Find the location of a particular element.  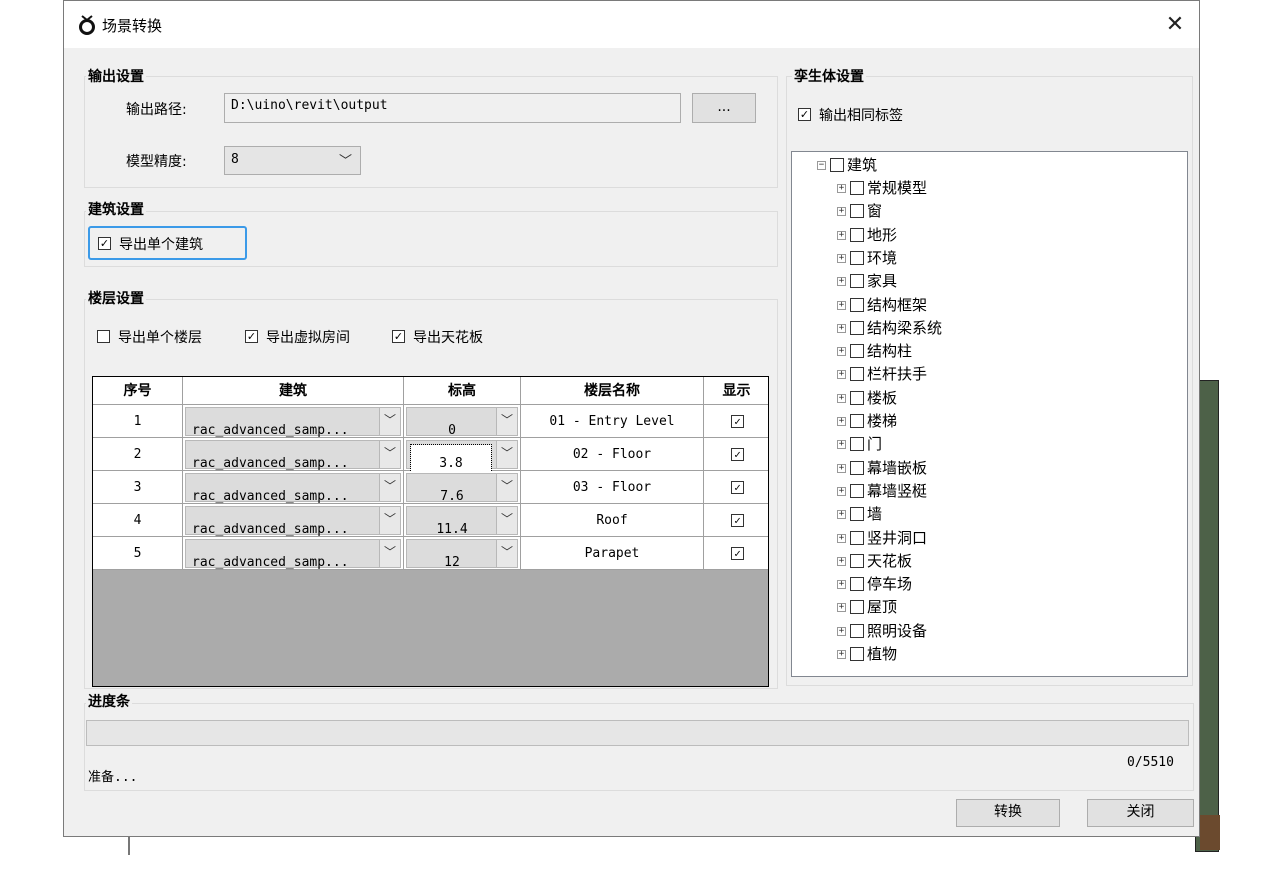

grid-cell-level: 3.8 ﹀ is located at coordinates (462, 460).